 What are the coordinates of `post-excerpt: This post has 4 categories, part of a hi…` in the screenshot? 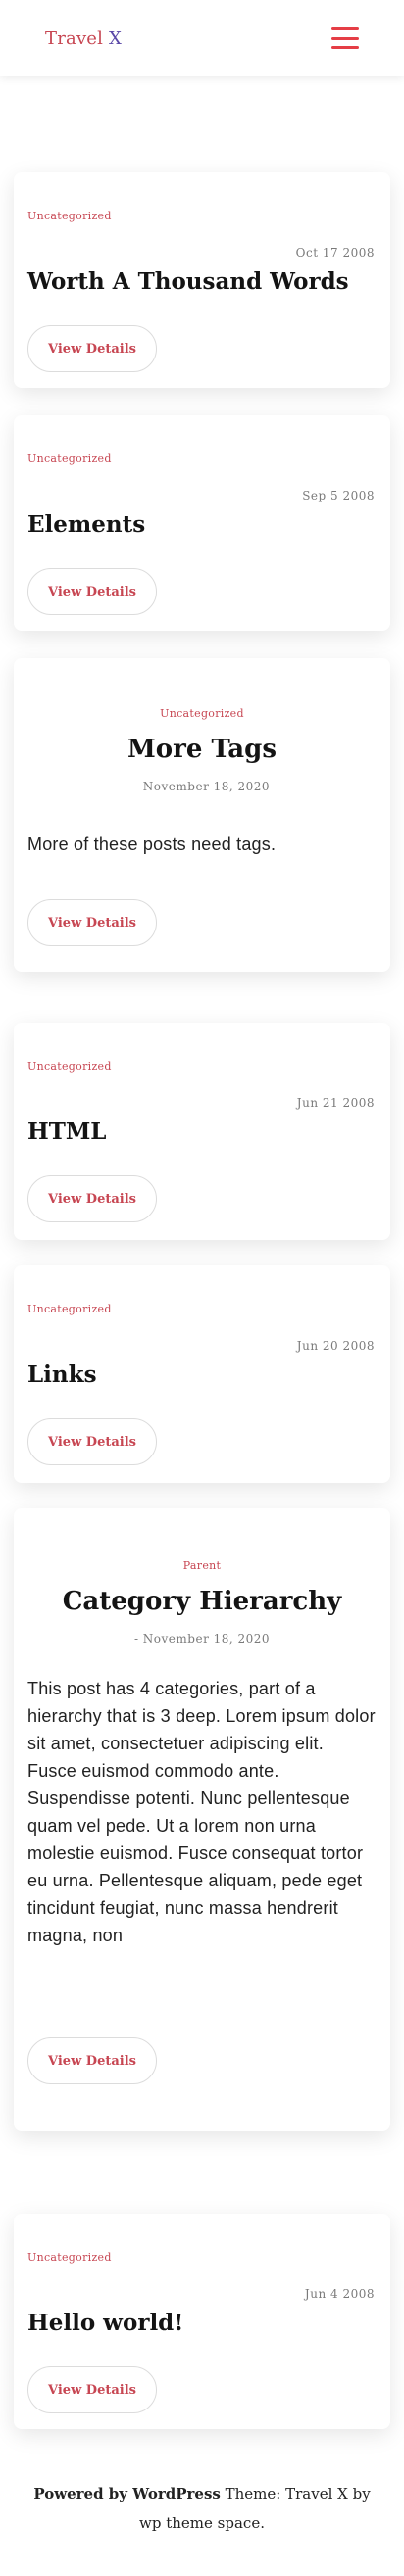 It's located at (201, 1812).